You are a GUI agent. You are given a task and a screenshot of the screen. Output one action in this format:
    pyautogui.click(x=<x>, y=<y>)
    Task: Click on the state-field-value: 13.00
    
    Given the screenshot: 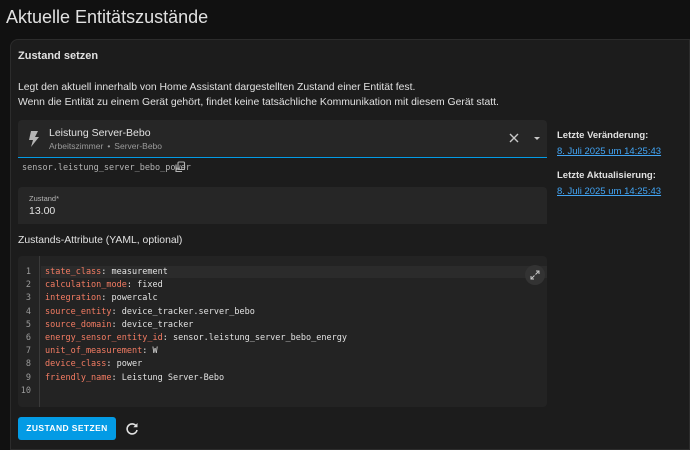 What is the action you would take?
    pyautogui.click(x=42, y=211)
    